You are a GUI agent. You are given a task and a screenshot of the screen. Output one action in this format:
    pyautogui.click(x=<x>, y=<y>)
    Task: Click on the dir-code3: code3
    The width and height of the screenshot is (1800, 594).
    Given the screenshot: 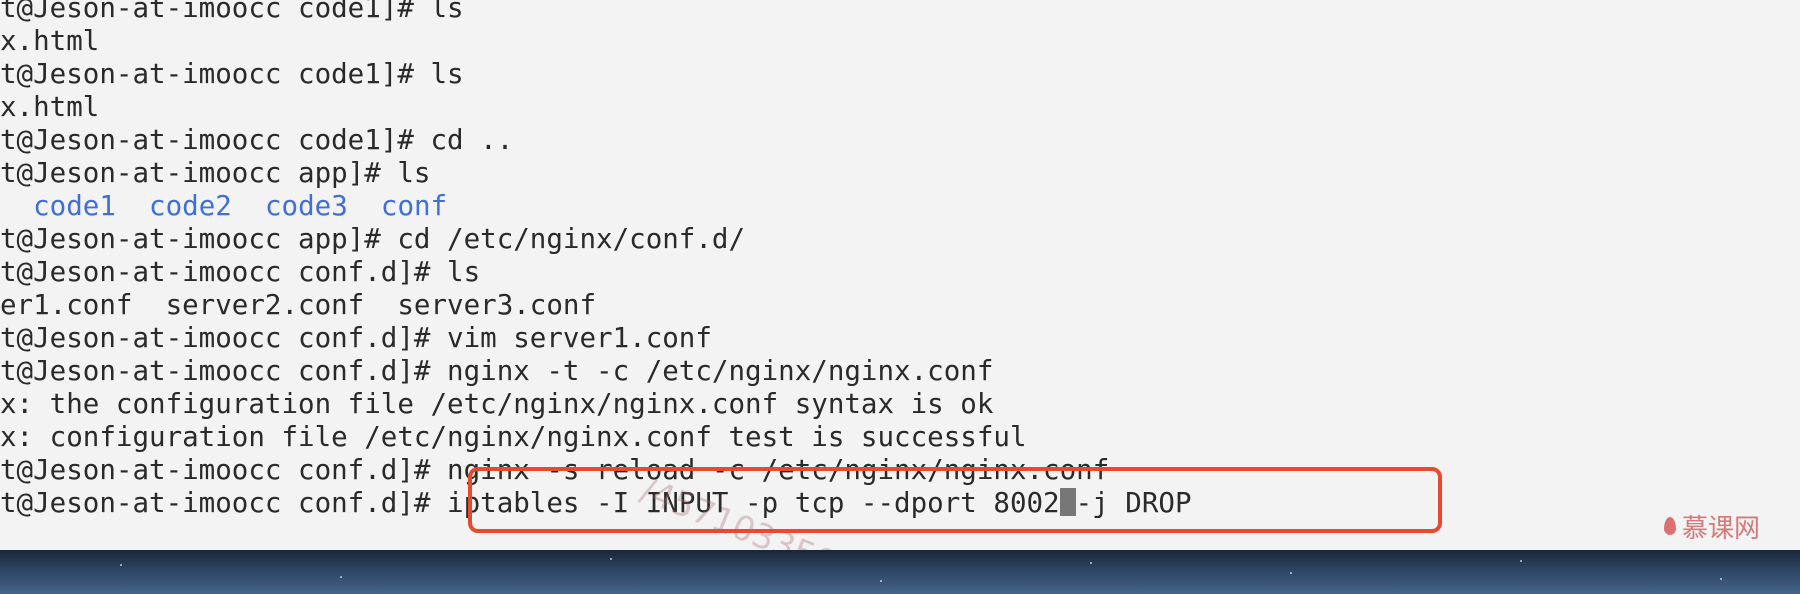 What is the action you would take?
    pyautogui.click(x=306, y=206)
    